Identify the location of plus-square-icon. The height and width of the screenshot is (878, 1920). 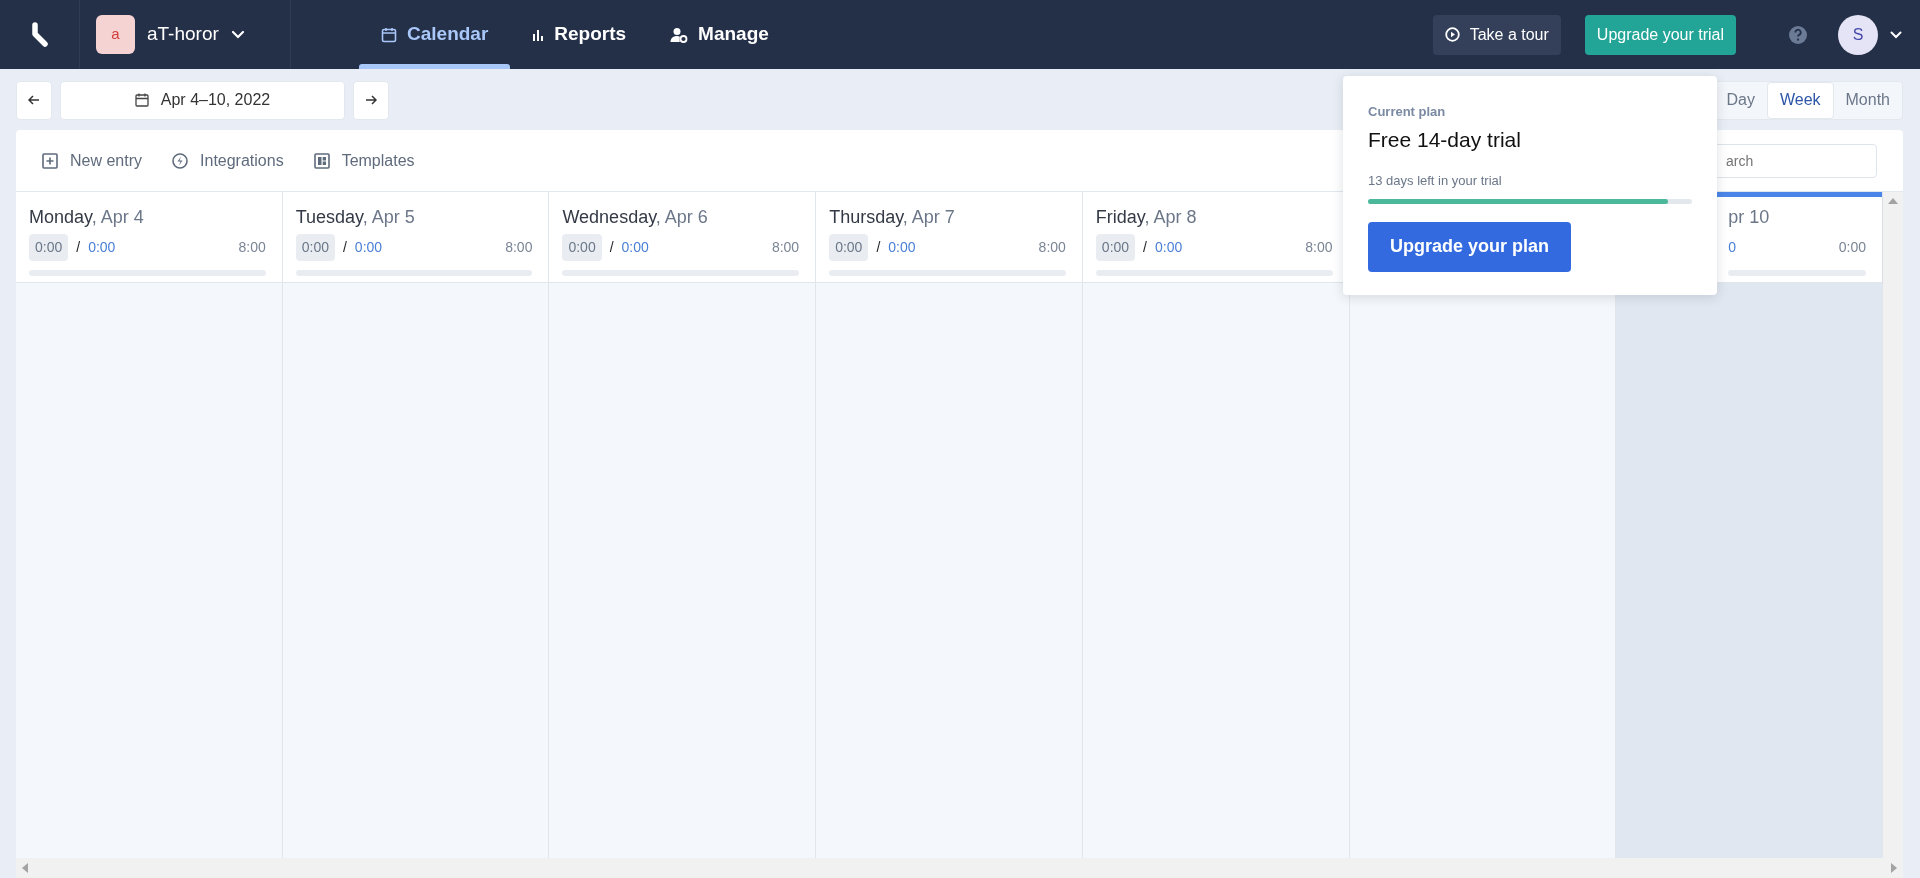
(50, 160).